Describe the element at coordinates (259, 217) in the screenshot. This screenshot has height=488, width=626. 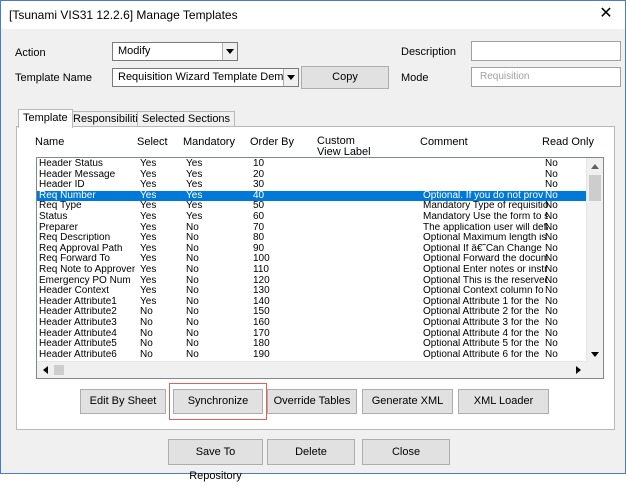
I see `cell-order: 60` at that location.